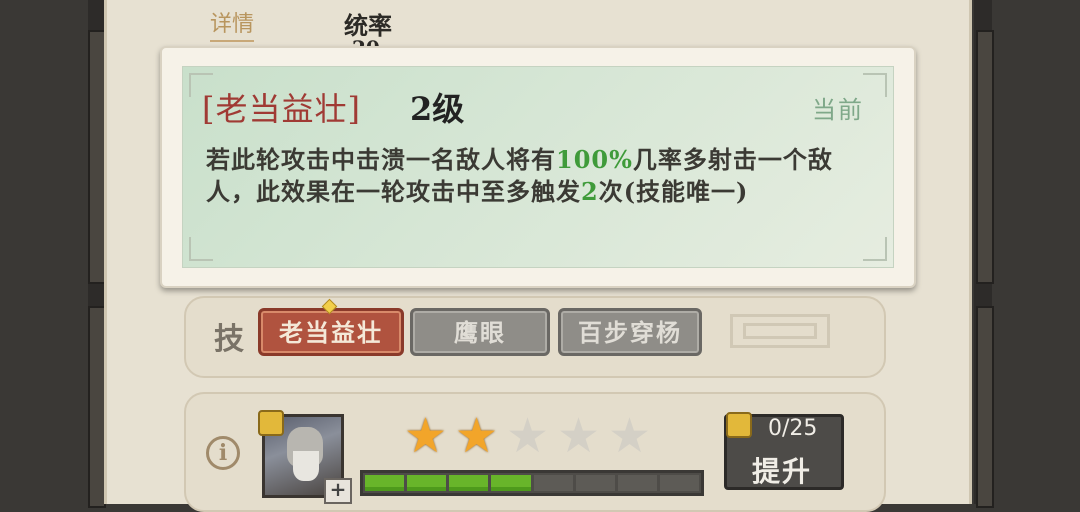 This screenshot has height=512, width=1080. What do you see at coordinates (673, 191) in the screenshot?
I see `skill-description-text: 次(技能唯一)` at bounding box center [673, 191].